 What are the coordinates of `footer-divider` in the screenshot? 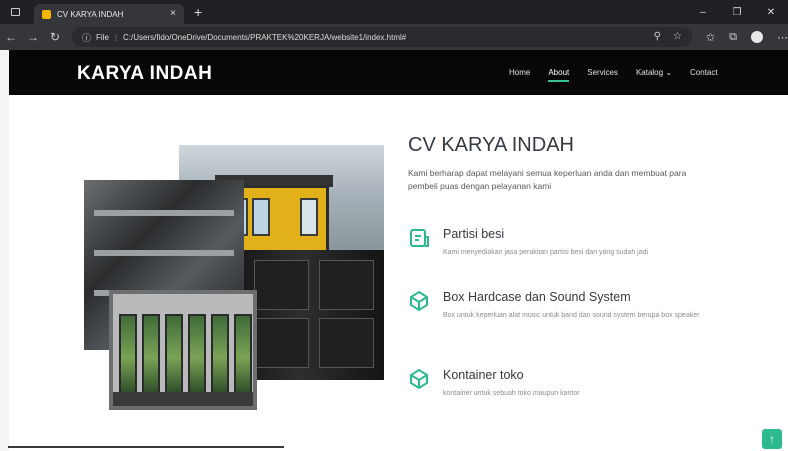 It's located at (146, 447).